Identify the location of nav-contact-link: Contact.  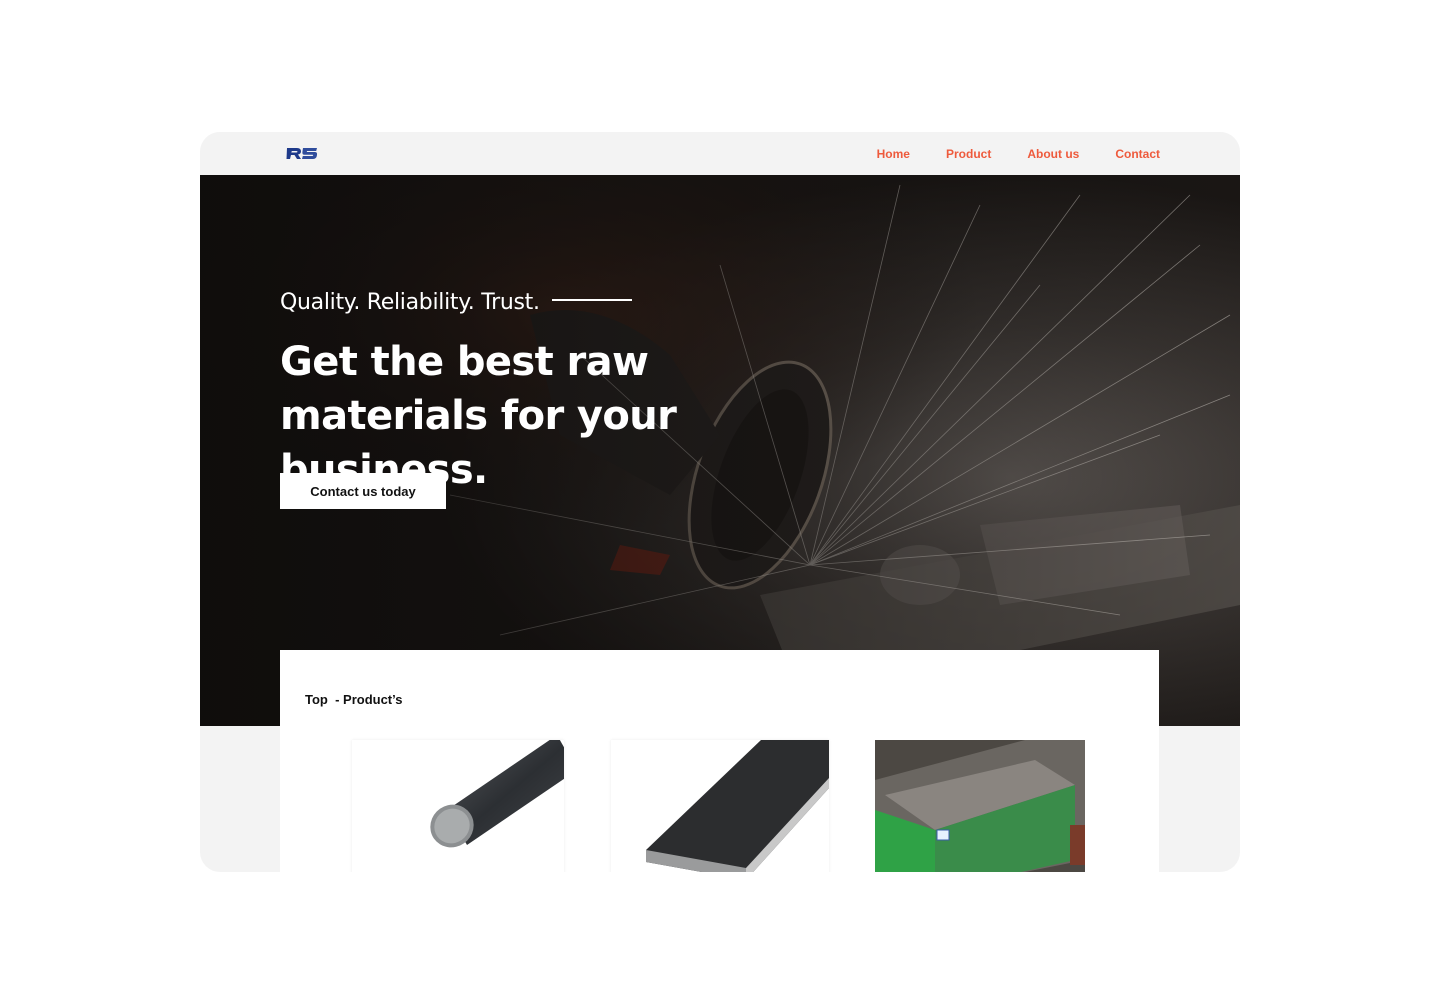
(1137, 154).